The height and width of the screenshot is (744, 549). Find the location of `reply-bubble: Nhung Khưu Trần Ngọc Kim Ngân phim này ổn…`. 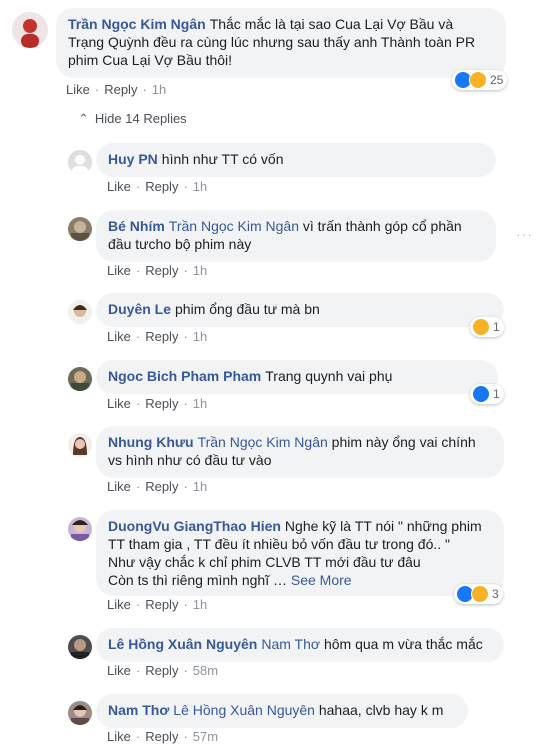

reply-bubble: Nhung Khưu Trần Ngọc Kim Ngân phim này ổn… is located at coordinates (300, 452).